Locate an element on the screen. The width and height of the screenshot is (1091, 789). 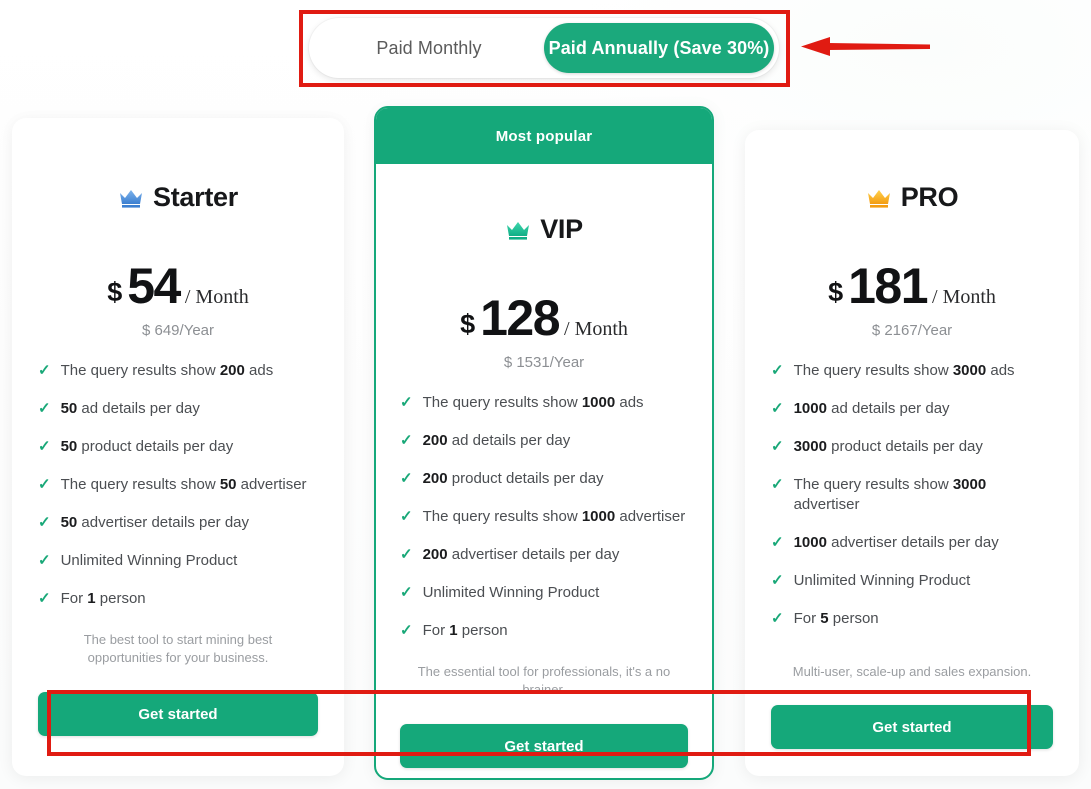
feature-text: 200 ad details per day is located at coordinates (496, 440).